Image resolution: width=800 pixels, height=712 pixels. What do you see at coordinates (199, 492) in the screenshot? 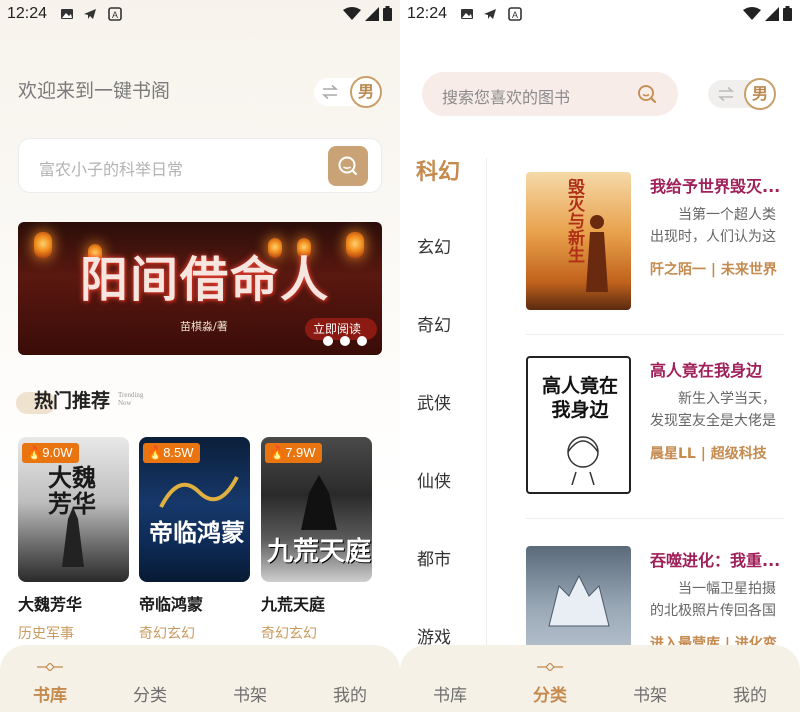
I see `cover-dragon-art` at bounding box center [199, 492].